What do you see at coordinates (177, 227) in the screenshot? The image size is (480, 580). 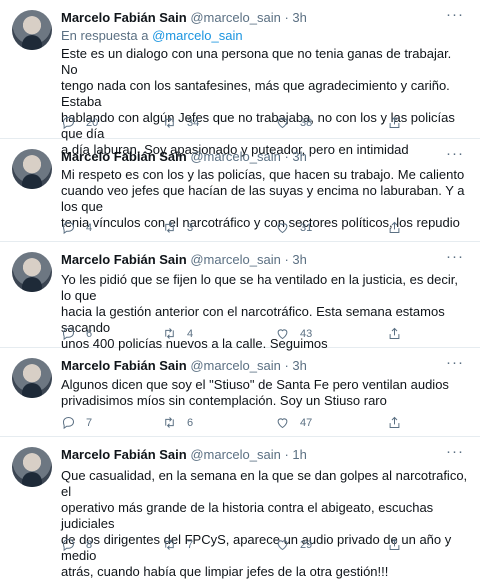 I see `retweet-button: 3` at bounding box center [177, 227].